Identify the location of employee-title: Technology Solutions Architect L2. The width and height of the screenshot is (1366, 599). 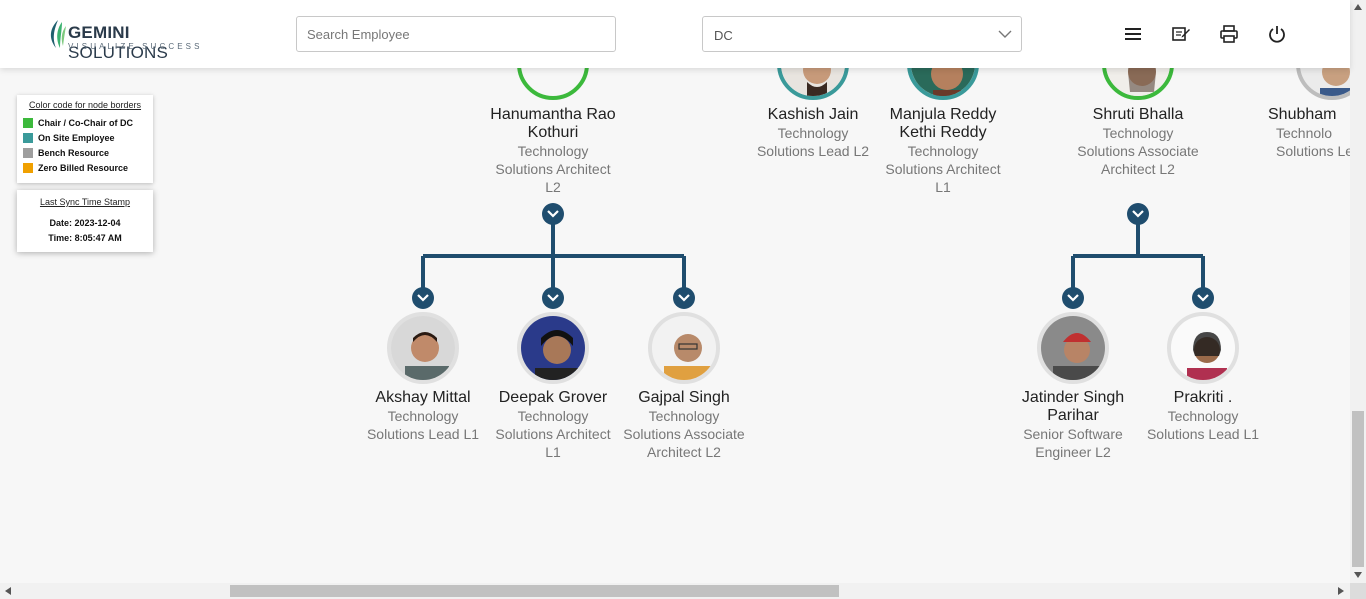
(553, 169).